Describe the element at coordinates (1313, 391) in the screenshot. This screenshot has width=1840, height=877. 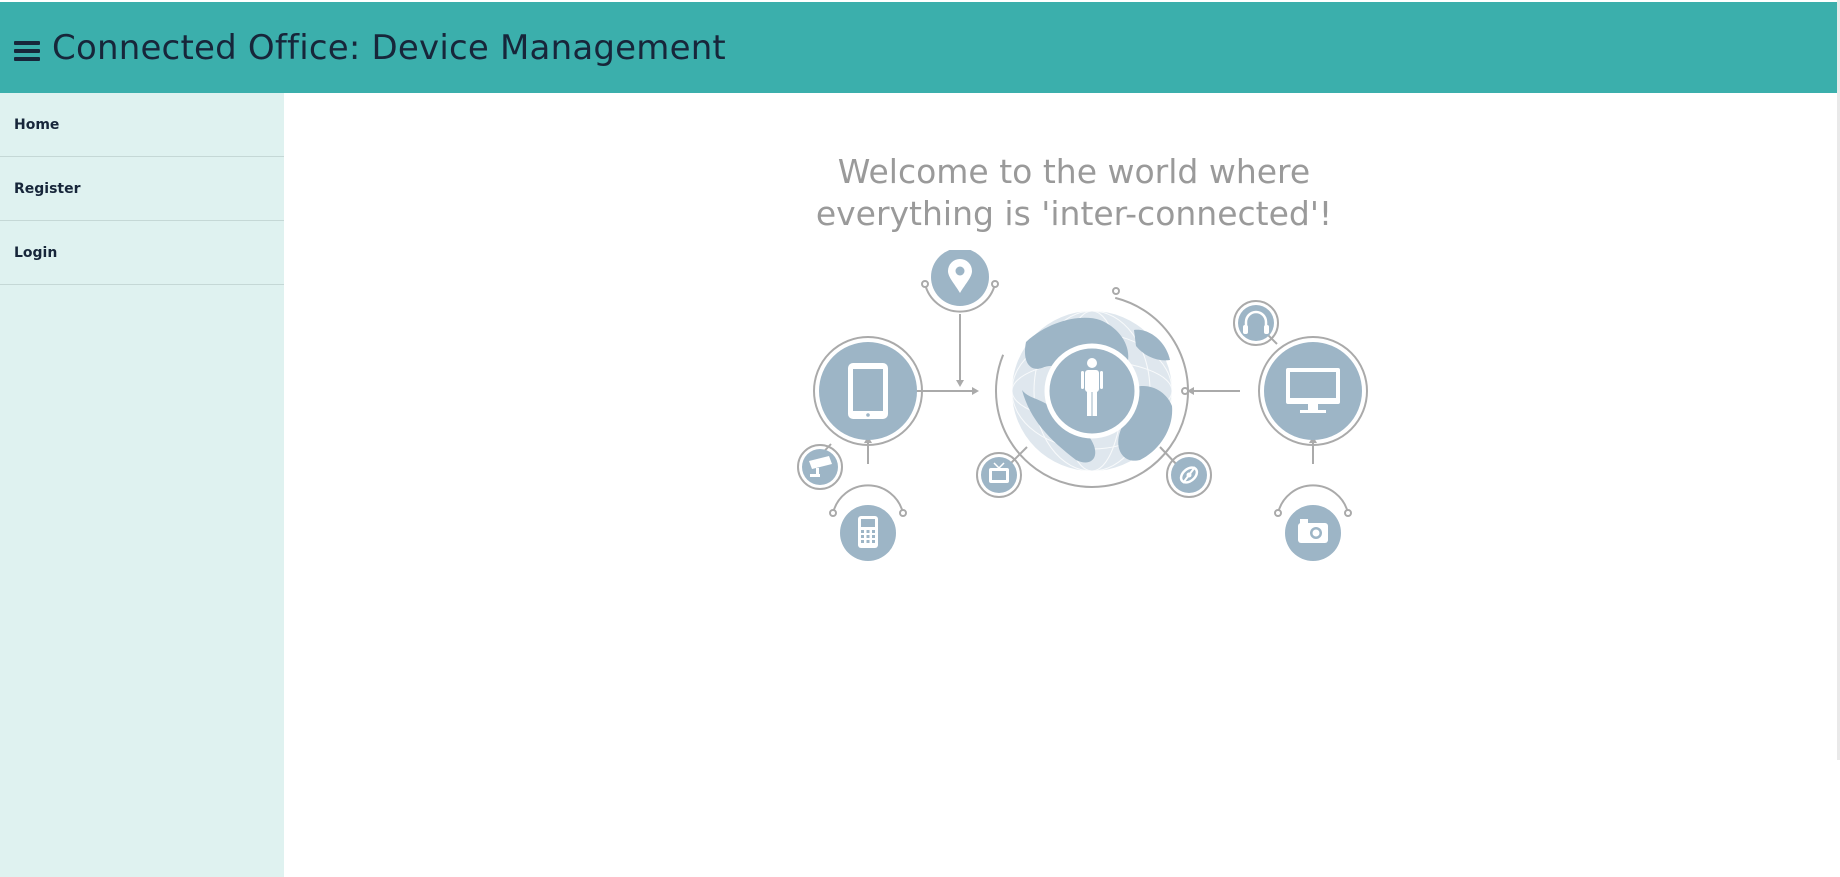
I see `monitor-icon` at that location.